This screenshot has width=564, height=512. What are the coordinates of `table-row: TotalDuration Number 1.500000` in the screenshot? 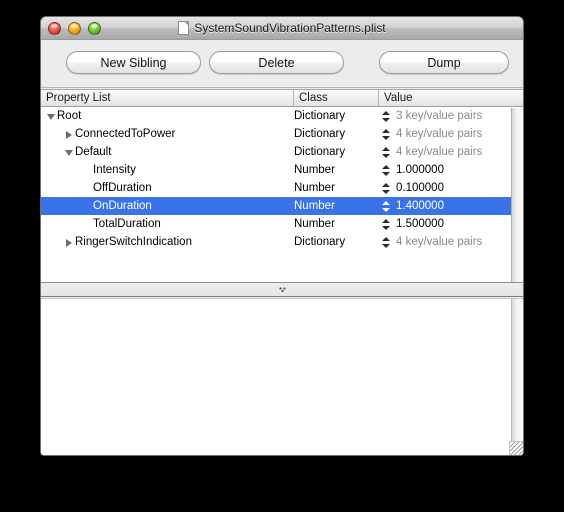 It's located at (282, 224).